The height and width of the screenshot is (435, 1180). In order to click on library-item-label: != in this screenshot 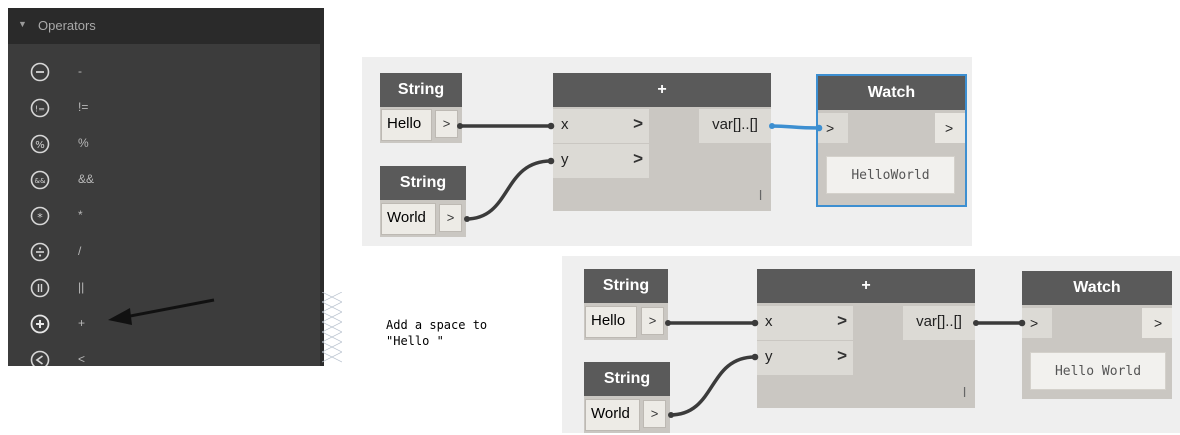, I will do `click(83, 107)`.